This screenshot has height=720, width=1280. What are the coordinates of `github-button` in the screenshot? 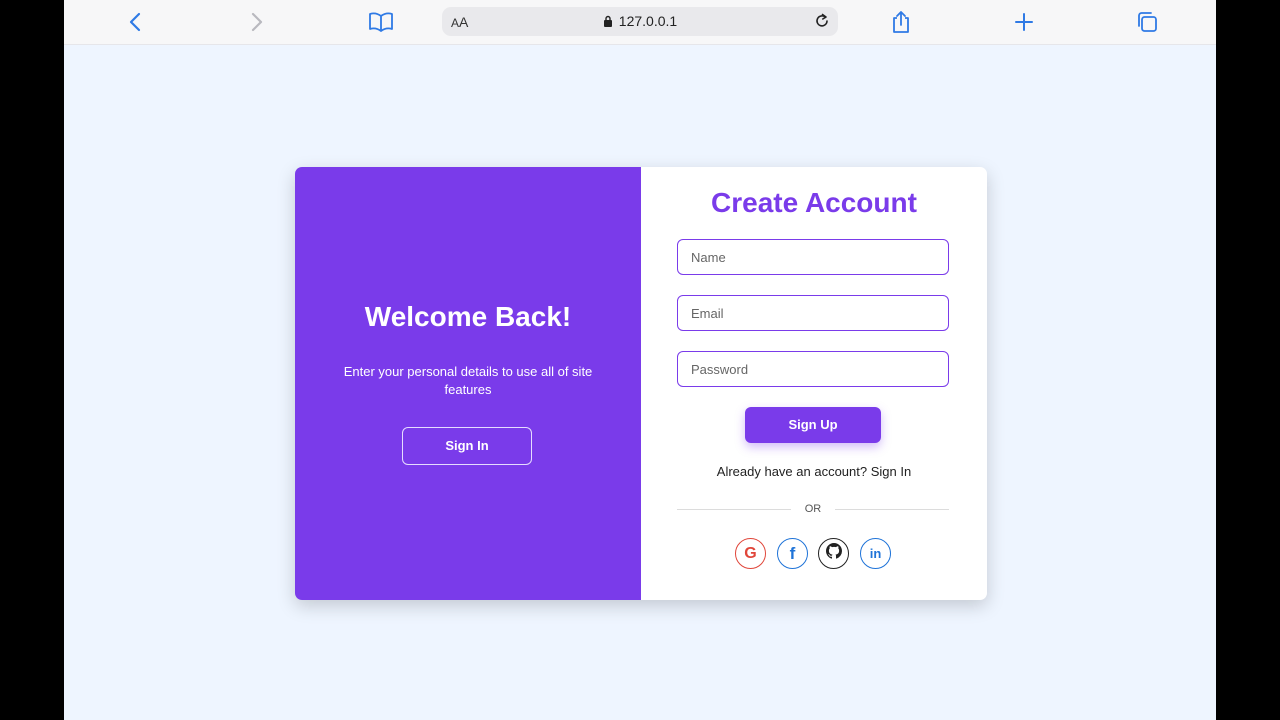 It's located at (833, 553).